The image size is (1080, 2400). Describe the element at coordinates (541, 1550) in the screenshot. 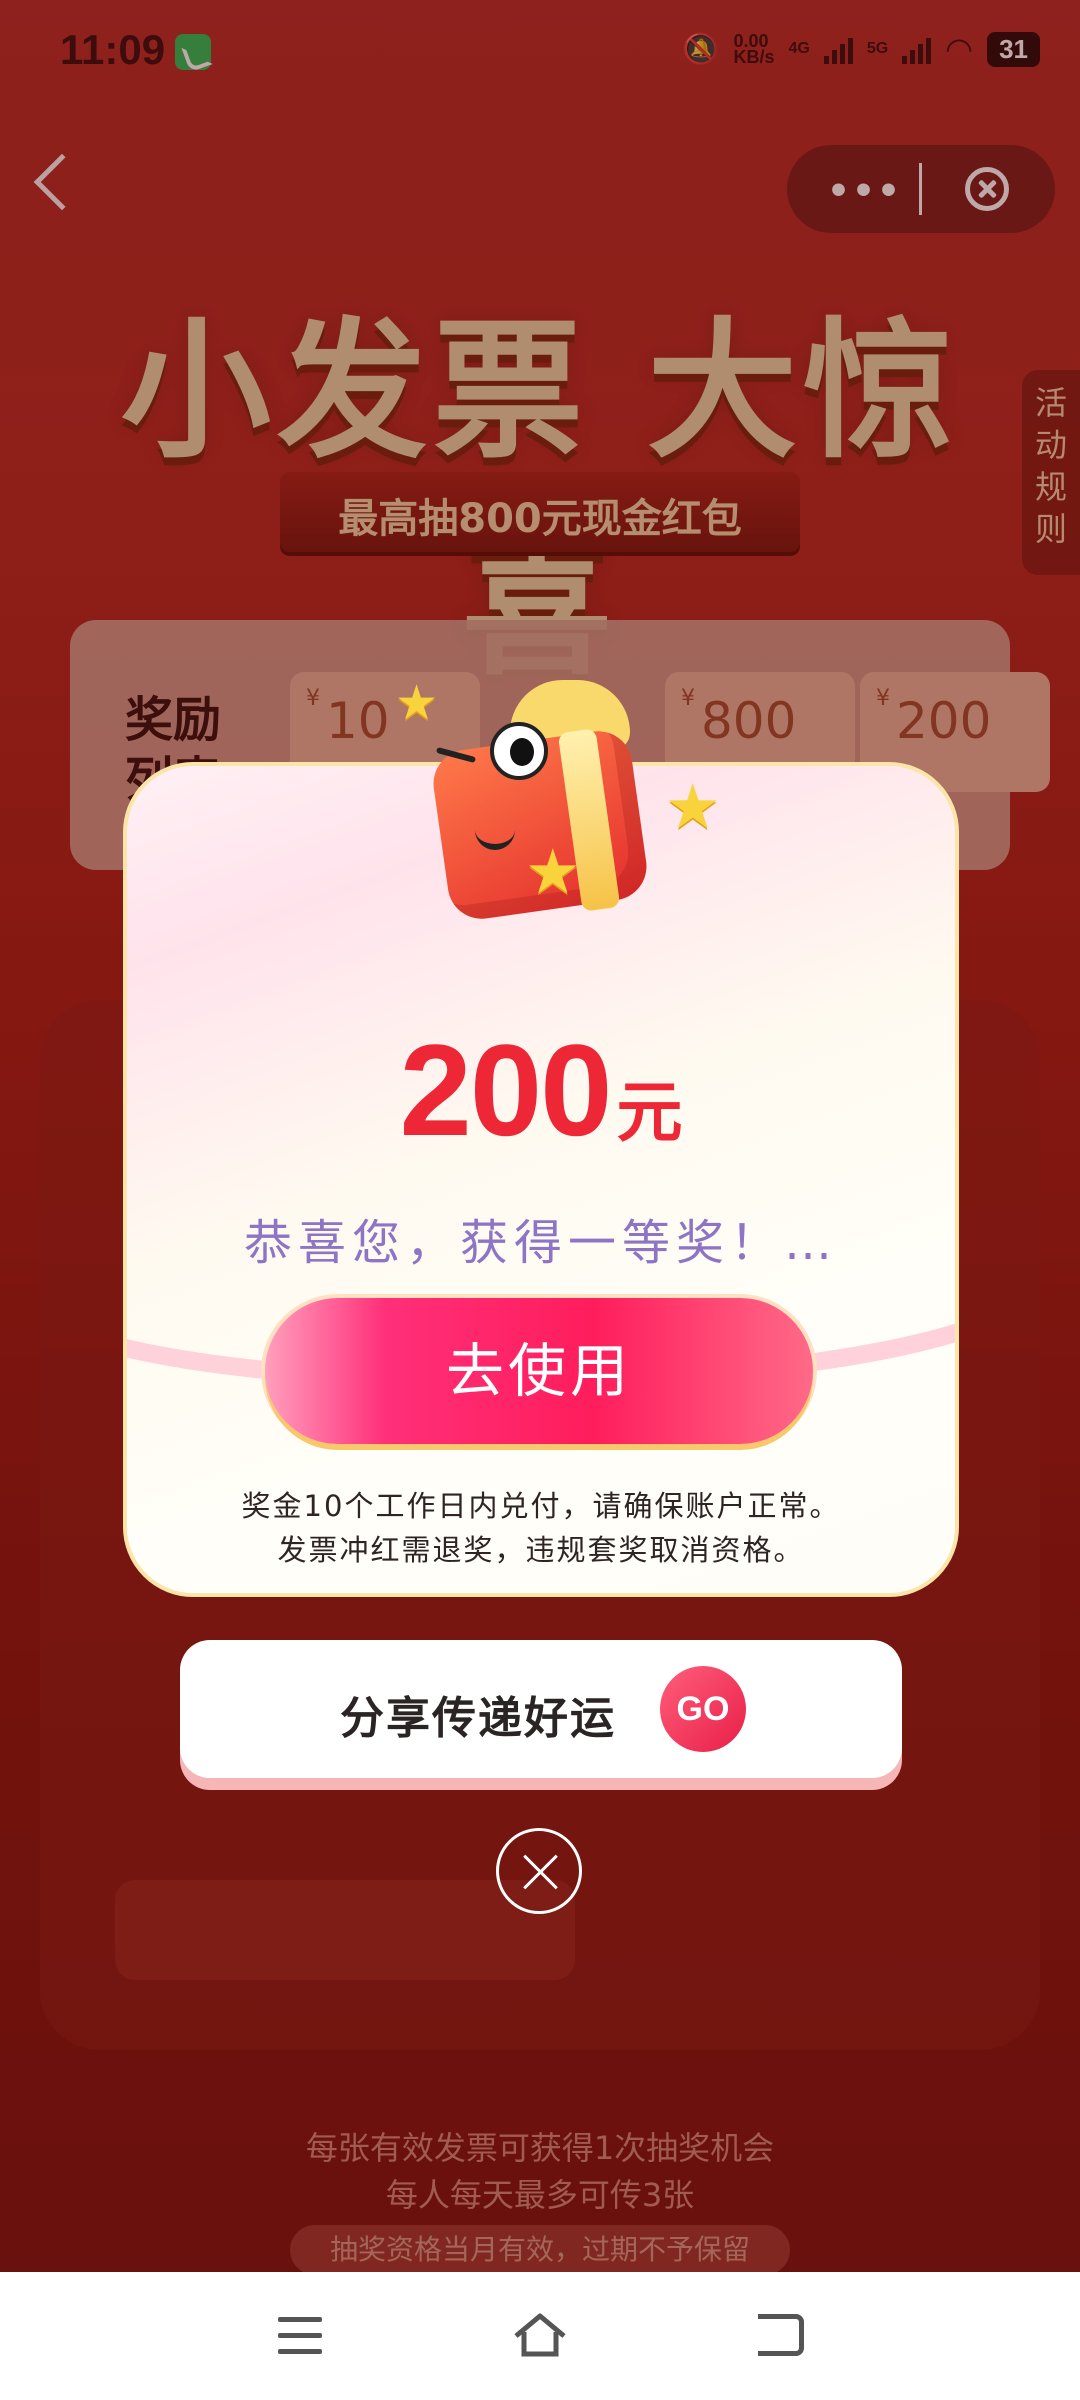

I see `rule-text: 发票冲红需退奖，违规套奖取消资格。` at that location.